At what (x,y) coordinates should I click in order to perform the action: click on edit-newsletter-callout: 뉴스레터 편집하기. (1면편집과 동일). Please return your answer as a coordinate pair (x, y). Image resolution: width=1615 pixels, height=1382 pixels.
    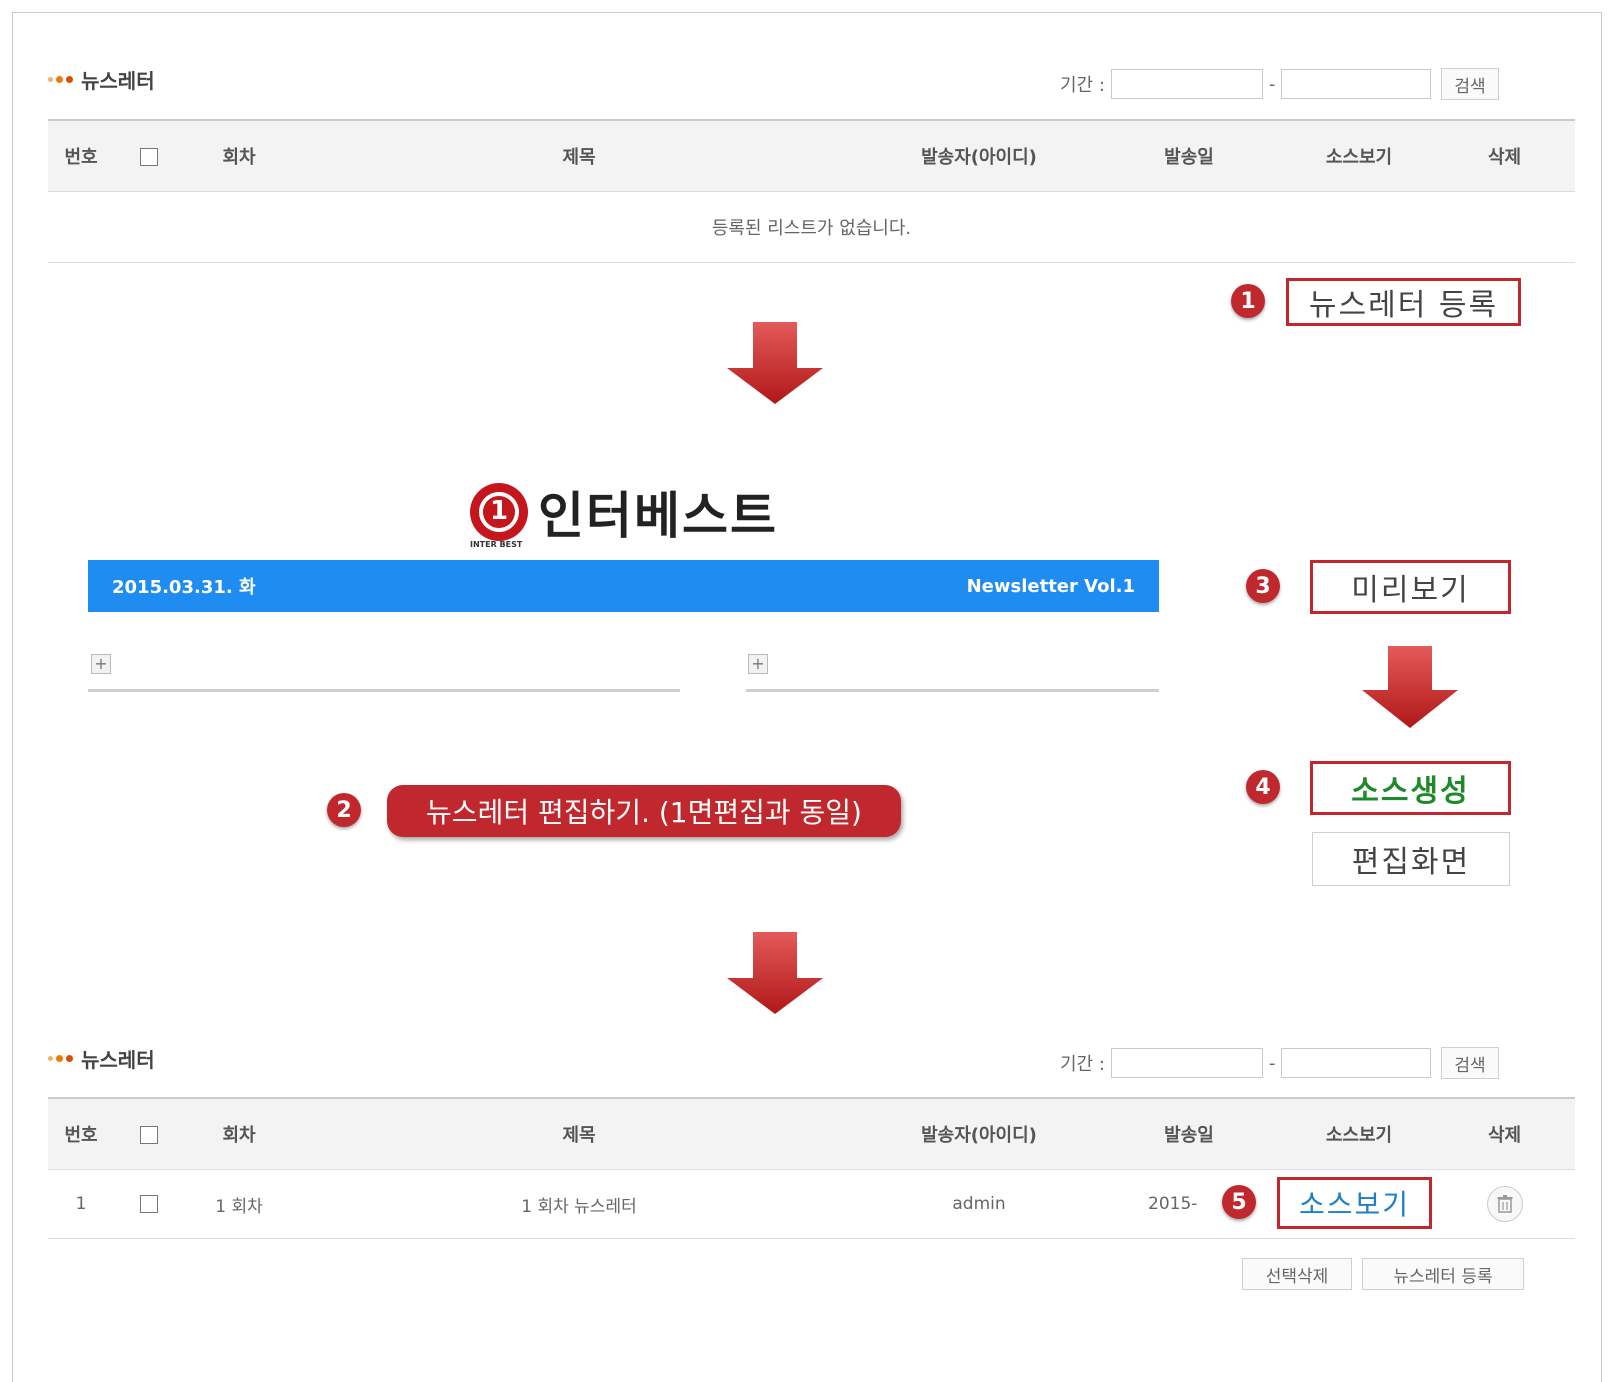
    Looking at the image, I should click on (644, 811).